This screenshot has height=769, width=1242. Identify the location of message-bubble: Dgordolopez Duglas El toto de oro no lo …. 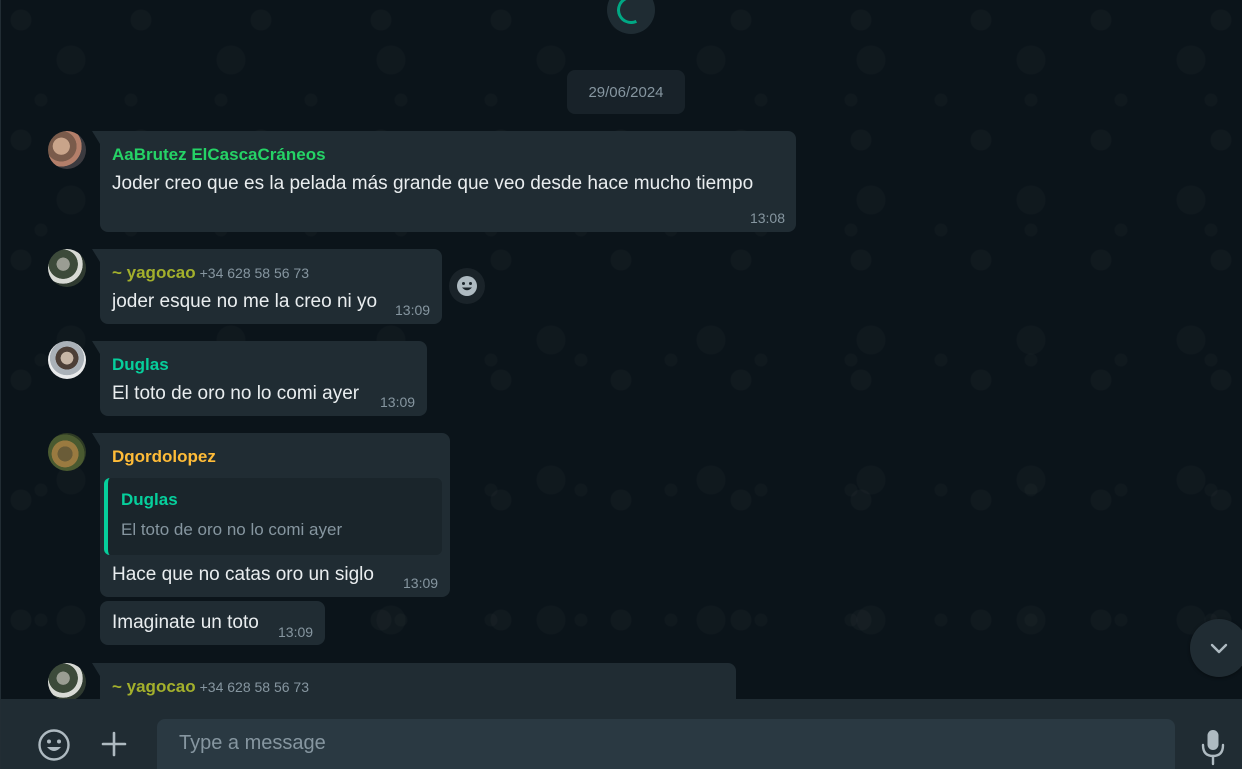
(271, 515).